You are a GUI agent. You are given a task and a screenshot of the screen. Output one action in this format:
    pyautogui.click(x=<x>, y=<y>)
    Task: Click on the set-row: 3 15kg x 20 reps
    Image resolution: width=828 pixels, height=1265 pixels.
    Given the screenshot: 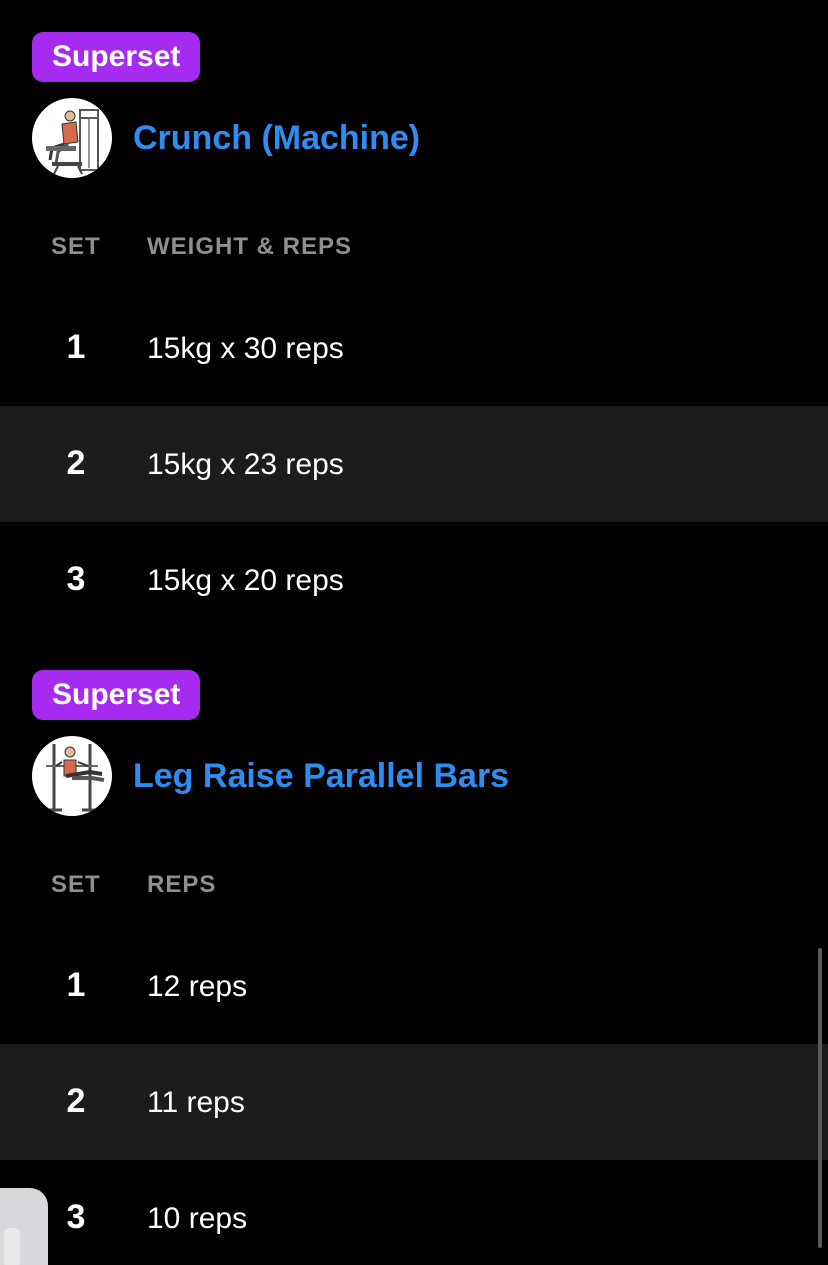 What is the action you would take?
    pyautogui.click(x=414, y=580)
    